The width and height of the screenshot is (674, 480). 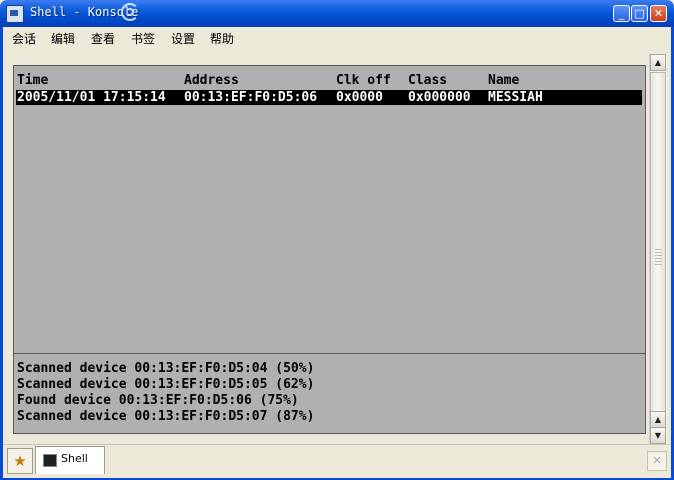 I want to click on log-line: Scanned device 00:13:EF:F0:D5:07 (87%), so click(x=166, y=416).